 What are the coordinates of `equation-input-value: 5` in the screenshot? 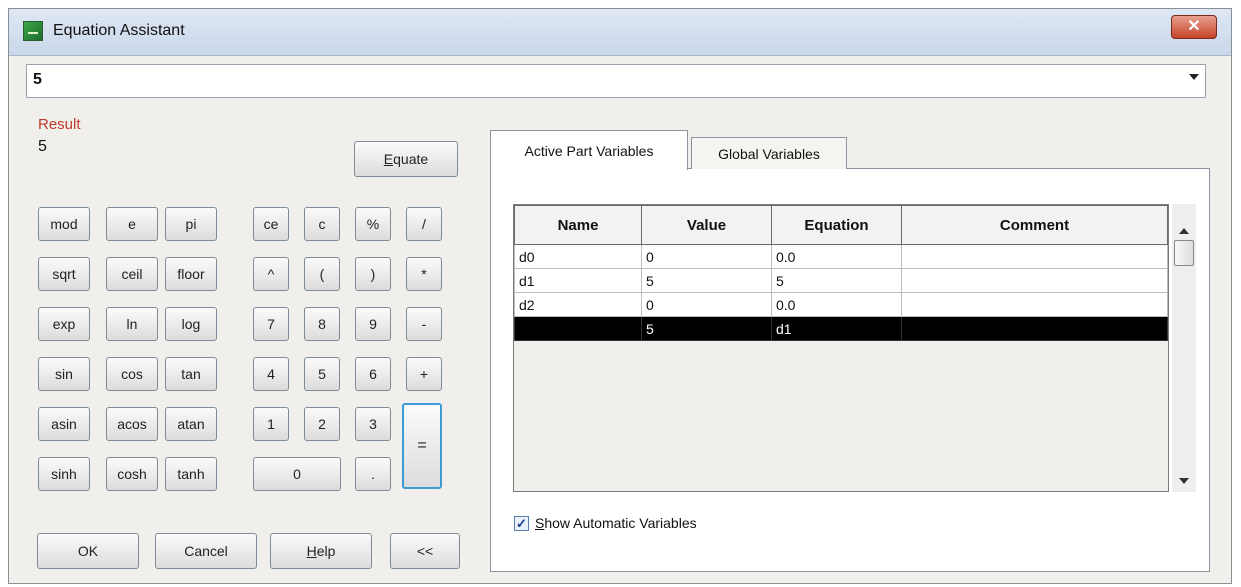 It's located at (37, 80).